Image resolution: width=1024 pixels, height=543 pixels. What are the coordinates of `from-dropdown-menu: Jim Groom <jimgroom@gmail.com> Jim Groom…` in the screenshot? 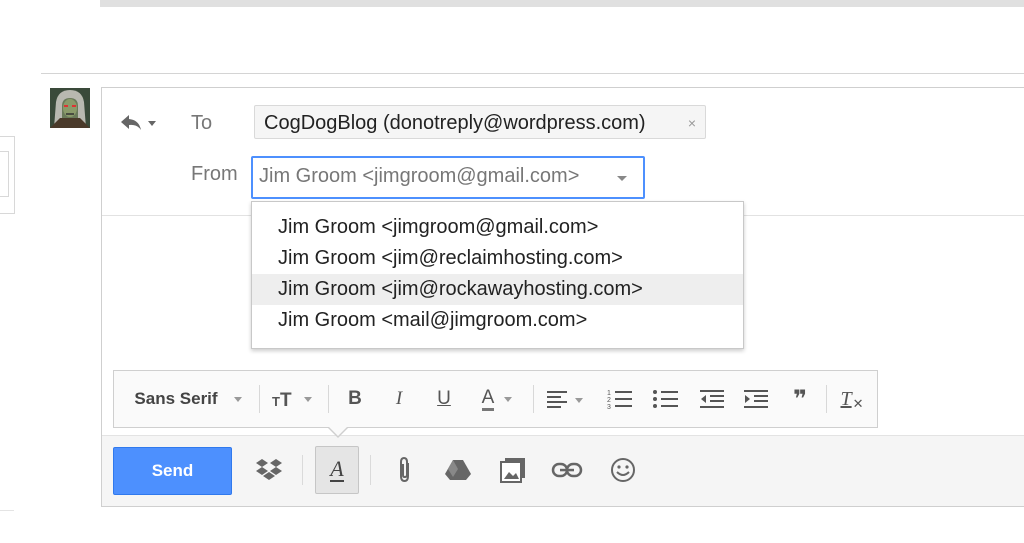 It's located at (497, 275).